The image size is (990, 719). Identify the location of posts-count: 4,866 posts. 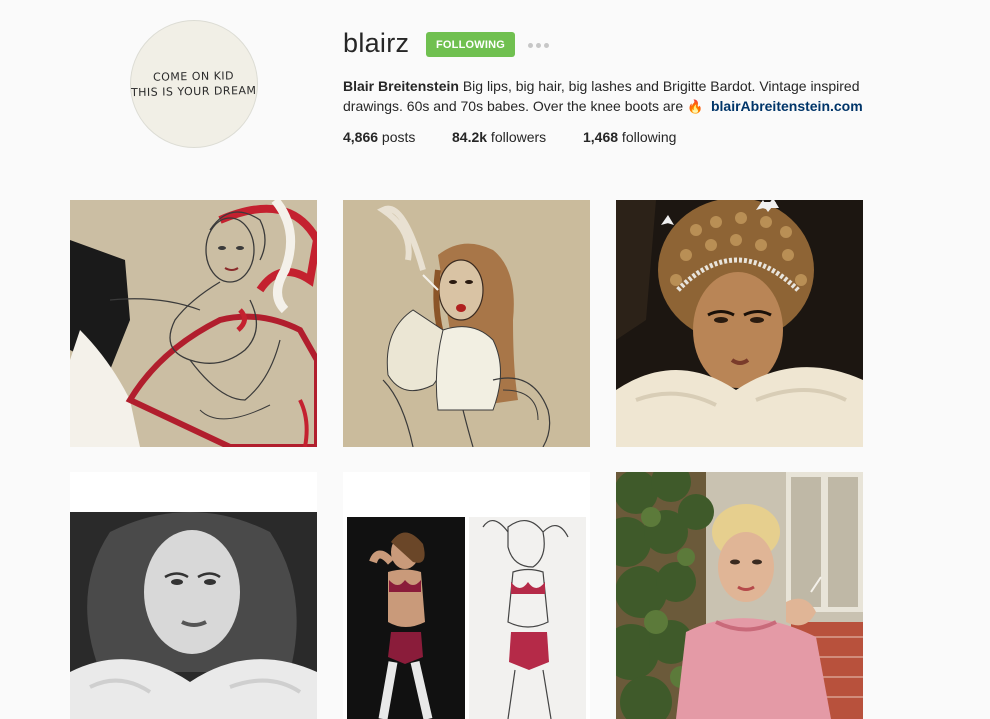
(397, 137).